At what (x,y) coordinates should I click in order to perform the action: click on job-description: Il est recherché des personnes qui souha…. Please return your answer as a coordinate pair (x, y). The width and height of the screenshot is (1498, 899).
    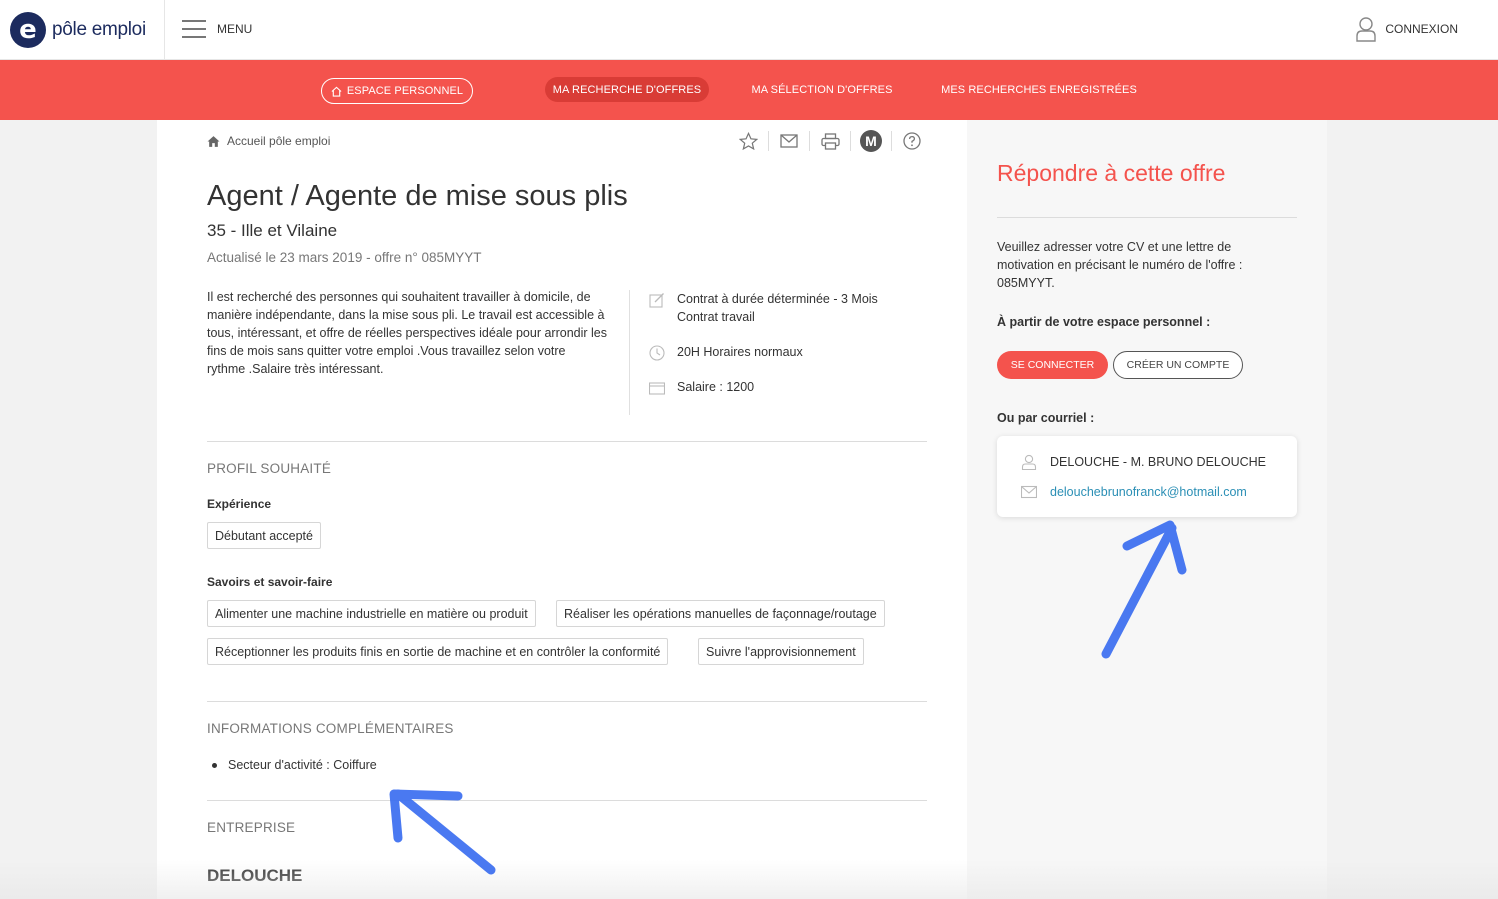
    Looking at the image, I should click on (407, 333).